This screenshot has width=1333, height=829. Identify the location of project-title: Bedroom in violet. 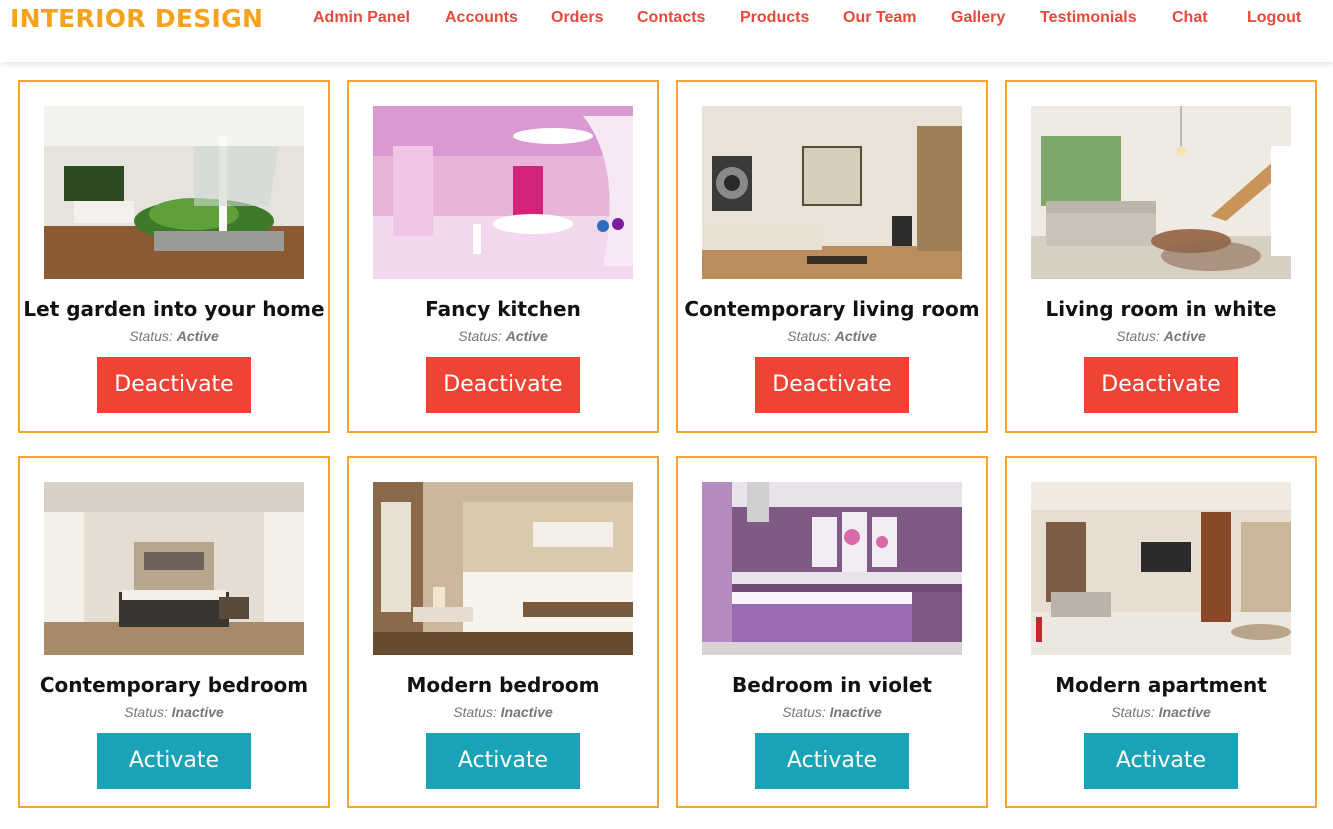
(832, 685).